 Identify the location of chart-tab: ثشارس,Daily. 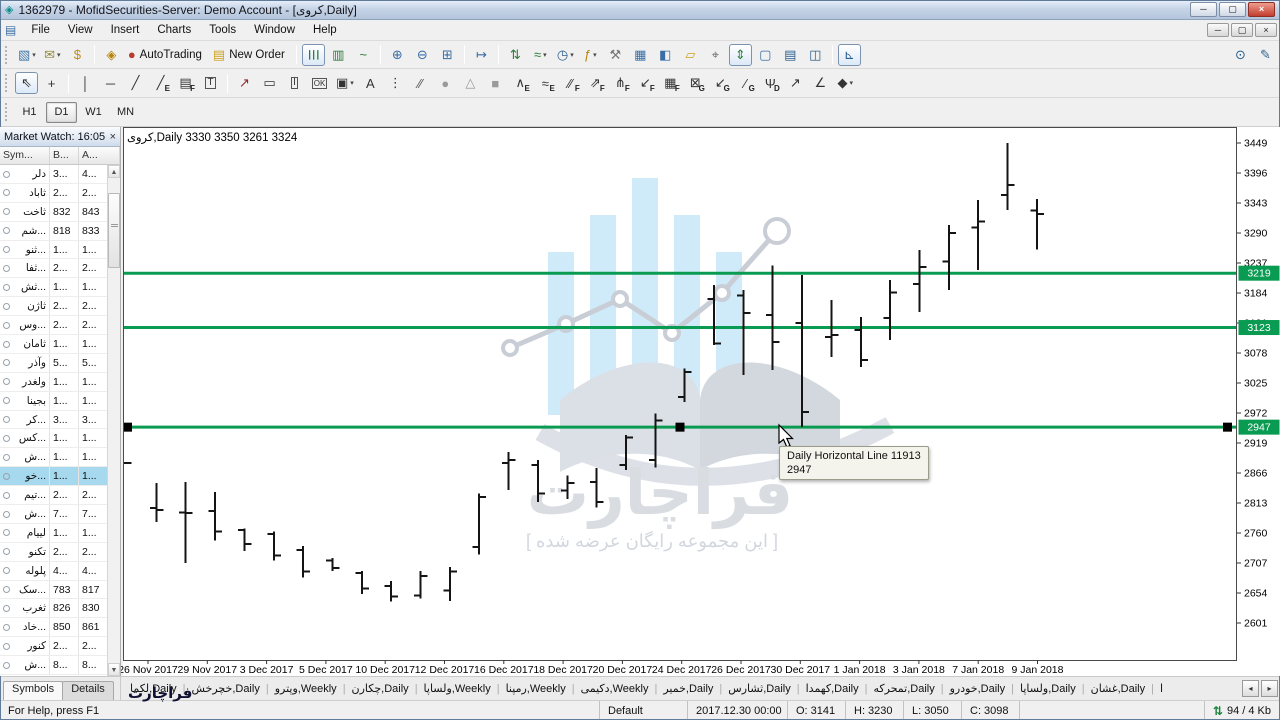
(759, 688).